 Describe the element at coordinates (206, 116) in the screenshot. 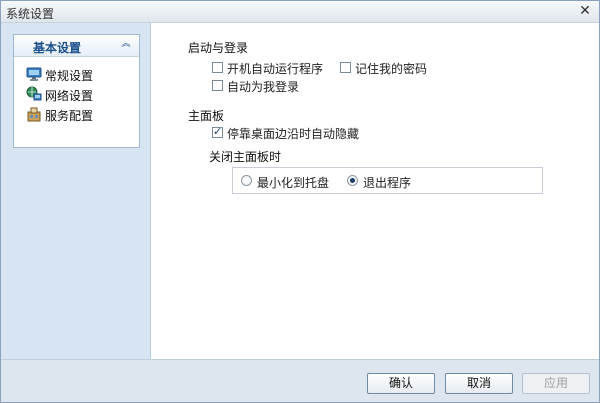

I see `main-panel-section-title: 主面板` at that location.